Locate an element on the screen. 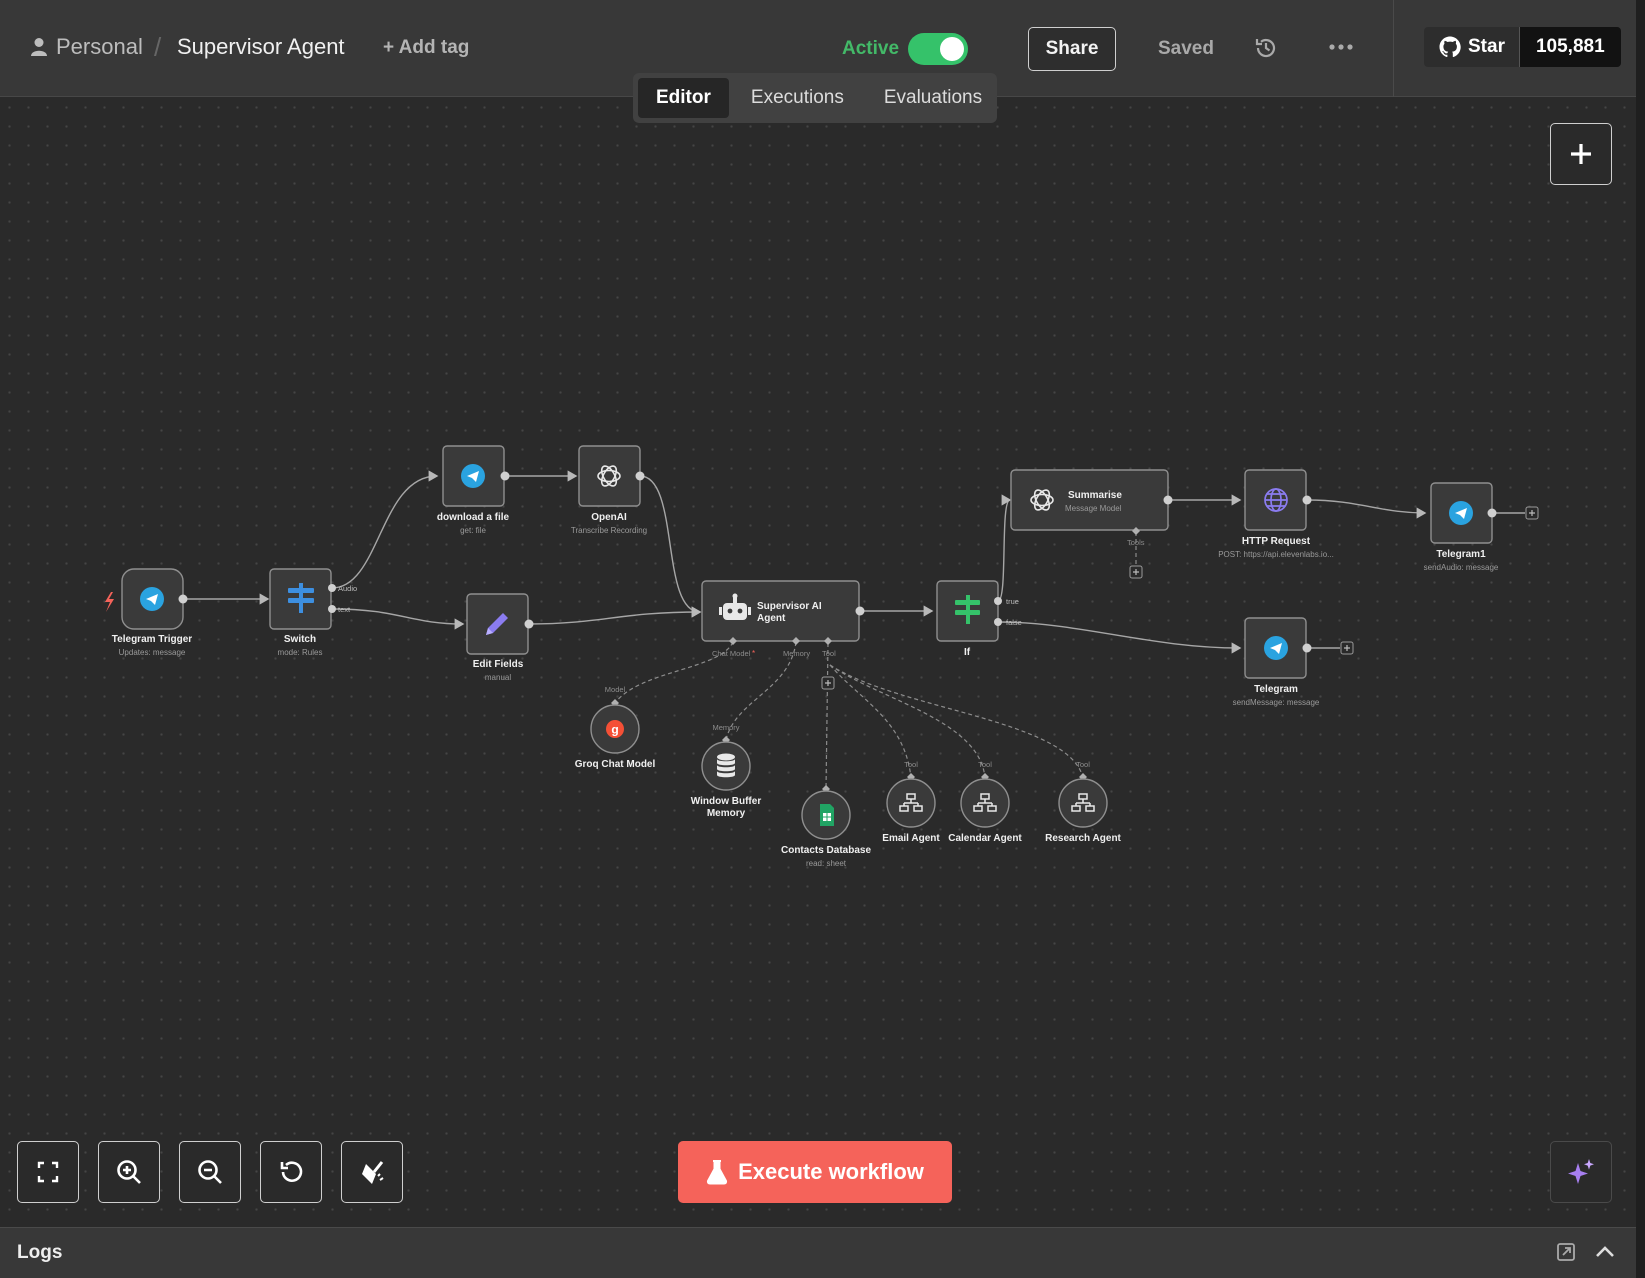 The height and width of the screenshot is (1278, 1645). zoom-out-icon is located at coordinates (210, 1172).